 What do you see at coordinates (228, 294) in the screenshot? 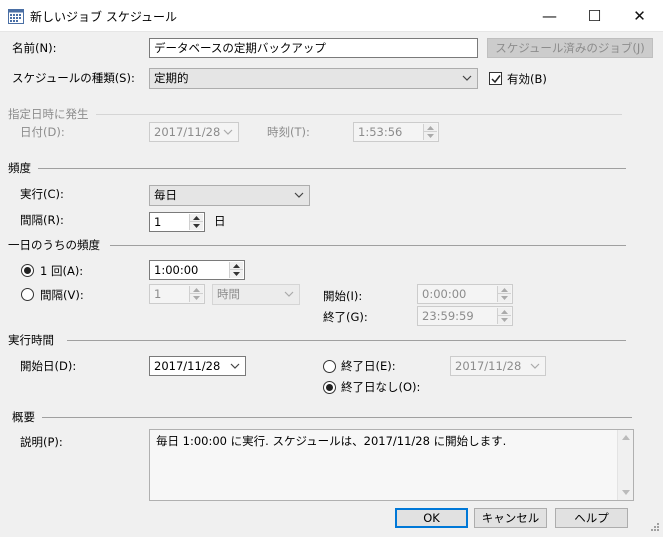
I see `every-unit-value: 時間` at bounding box center [228, 294].